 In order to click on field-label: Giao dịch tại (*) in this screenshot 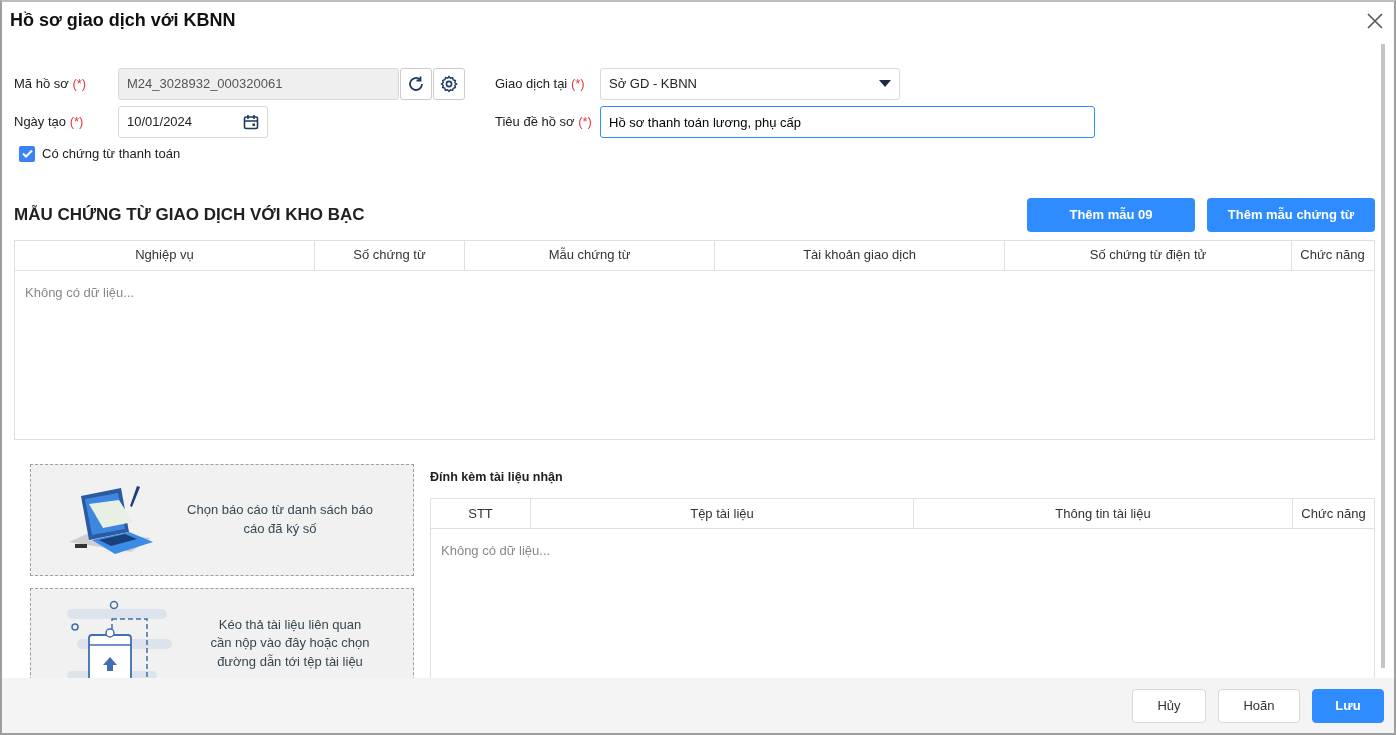, I will do `click(540, 84)`.